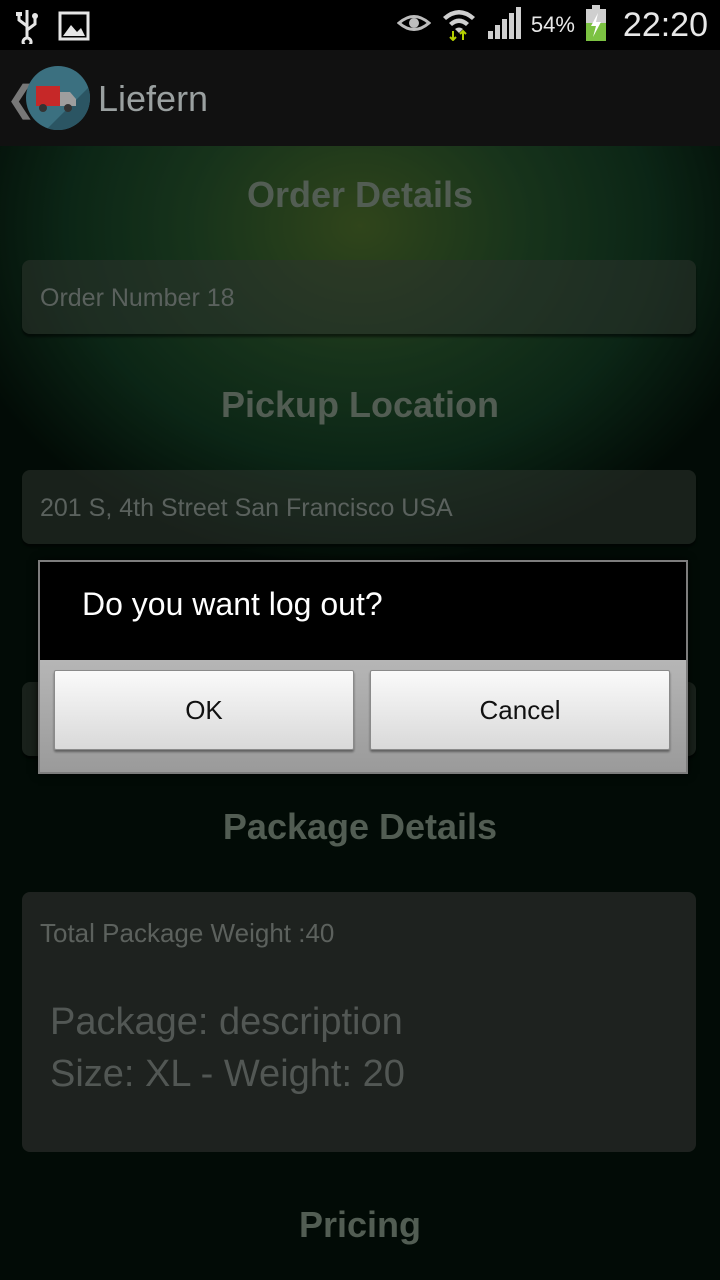 The height and width of the screenshot is (1280, 720). What do you see at coordinates (363, 716) in the screenshot?
I see `dialog-button-bar: OK Cancel` at bounding box center [363, 716].